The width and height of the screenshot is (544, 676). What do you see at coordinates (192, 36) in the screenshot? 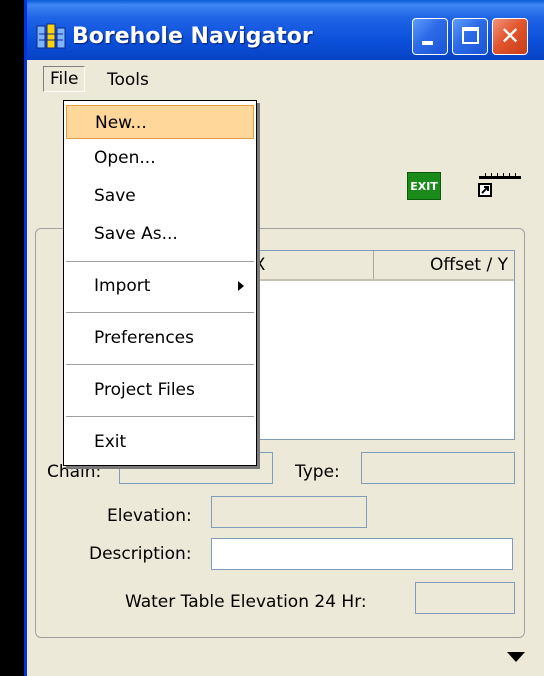
I see `window-title: Borehole Navigator` at bounding box center [192, 36].